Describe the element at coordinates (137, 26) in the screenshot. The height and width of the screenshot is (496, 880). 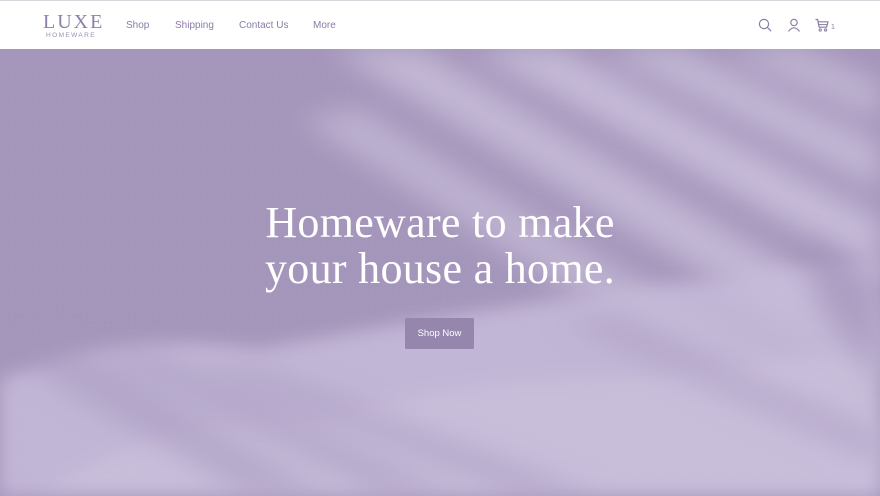
I see `nav-item-shop: Shop` at that location.